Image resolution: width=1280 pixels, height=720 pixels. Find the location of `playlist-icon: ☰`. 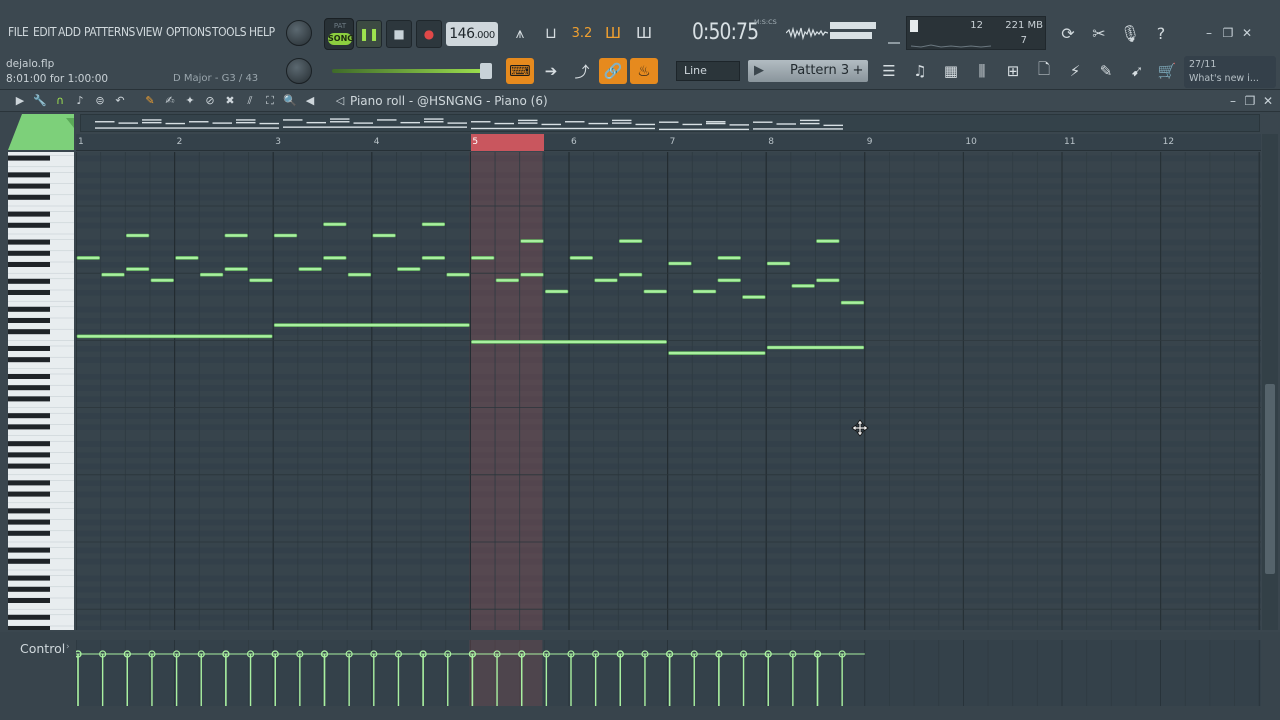

playlist-icon: ☰ is located at coordinates (889, 71).